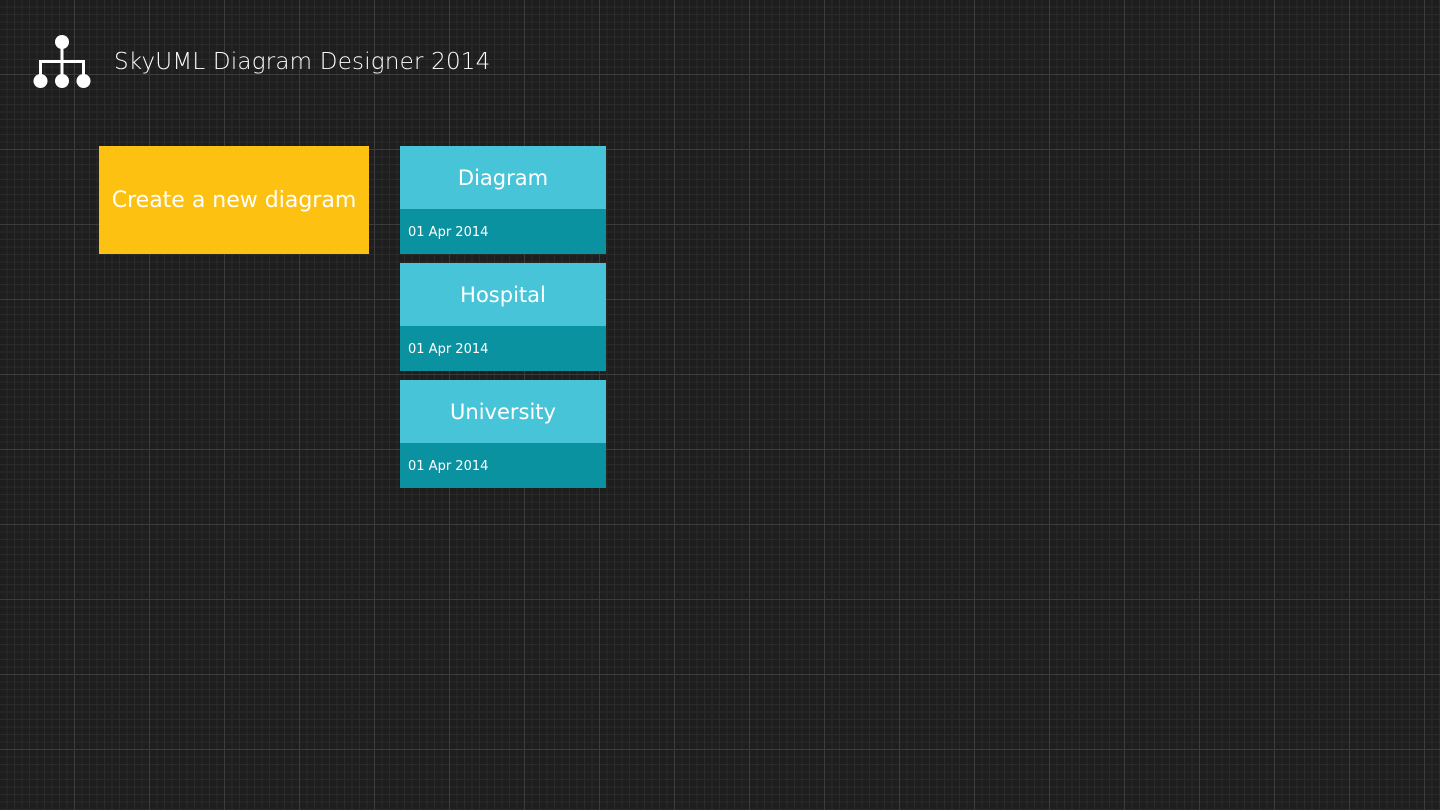 This screenshot has height=810, width=1440. I want to click on app-header: SkyUML Diagram Designer 2014, so click(261, 62).